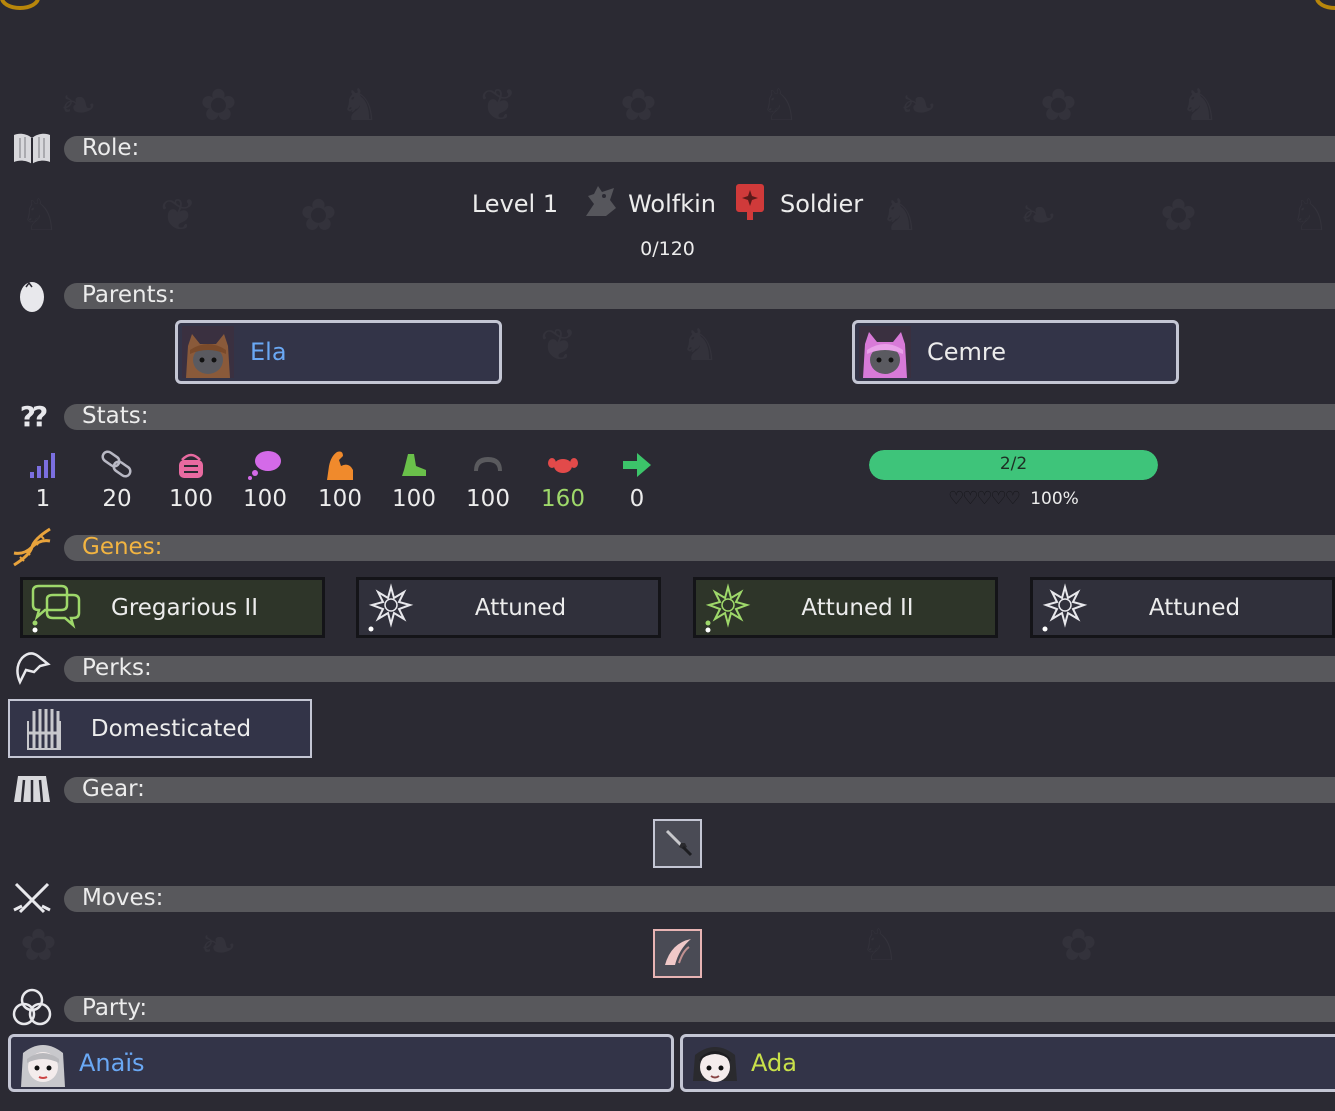  Describe the element at coordinates (338, 352) in the screenshot. I see `parent-button-ela: Ela` at that location.